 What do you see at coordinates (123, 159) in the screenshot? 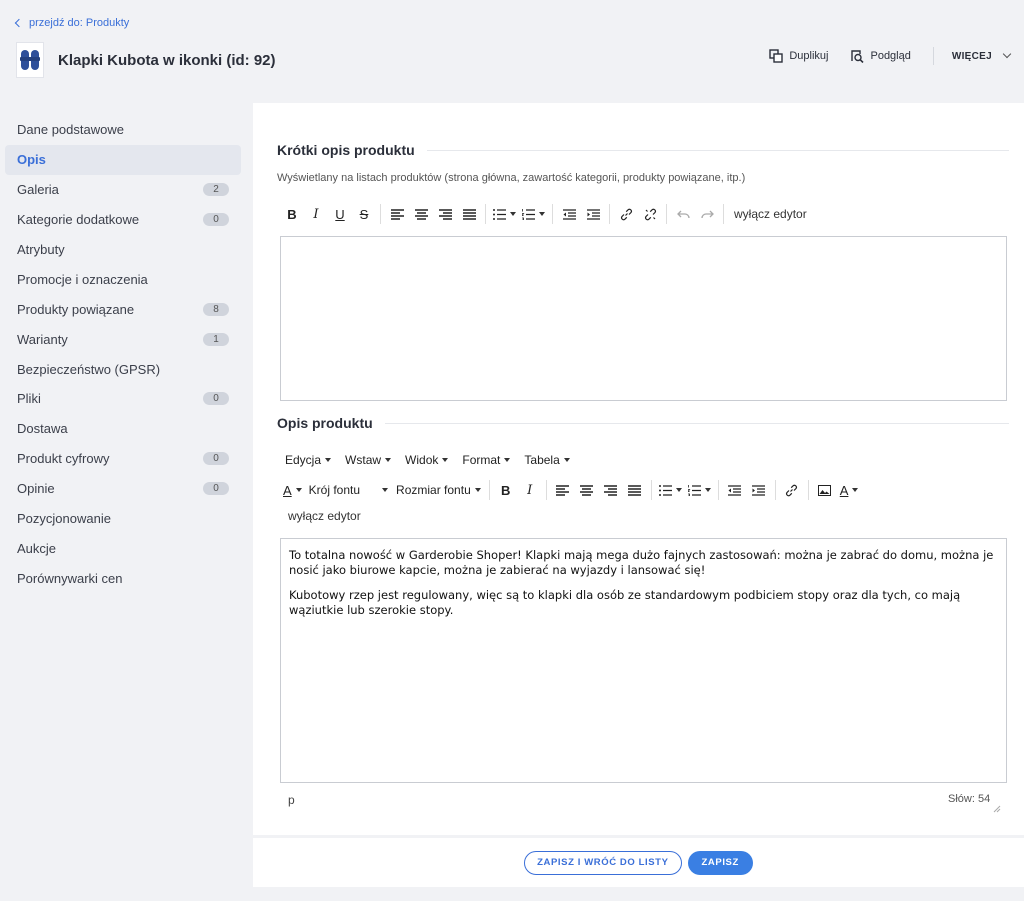
I see `sidebar-item: Opis` at bounding box center [123, 159].